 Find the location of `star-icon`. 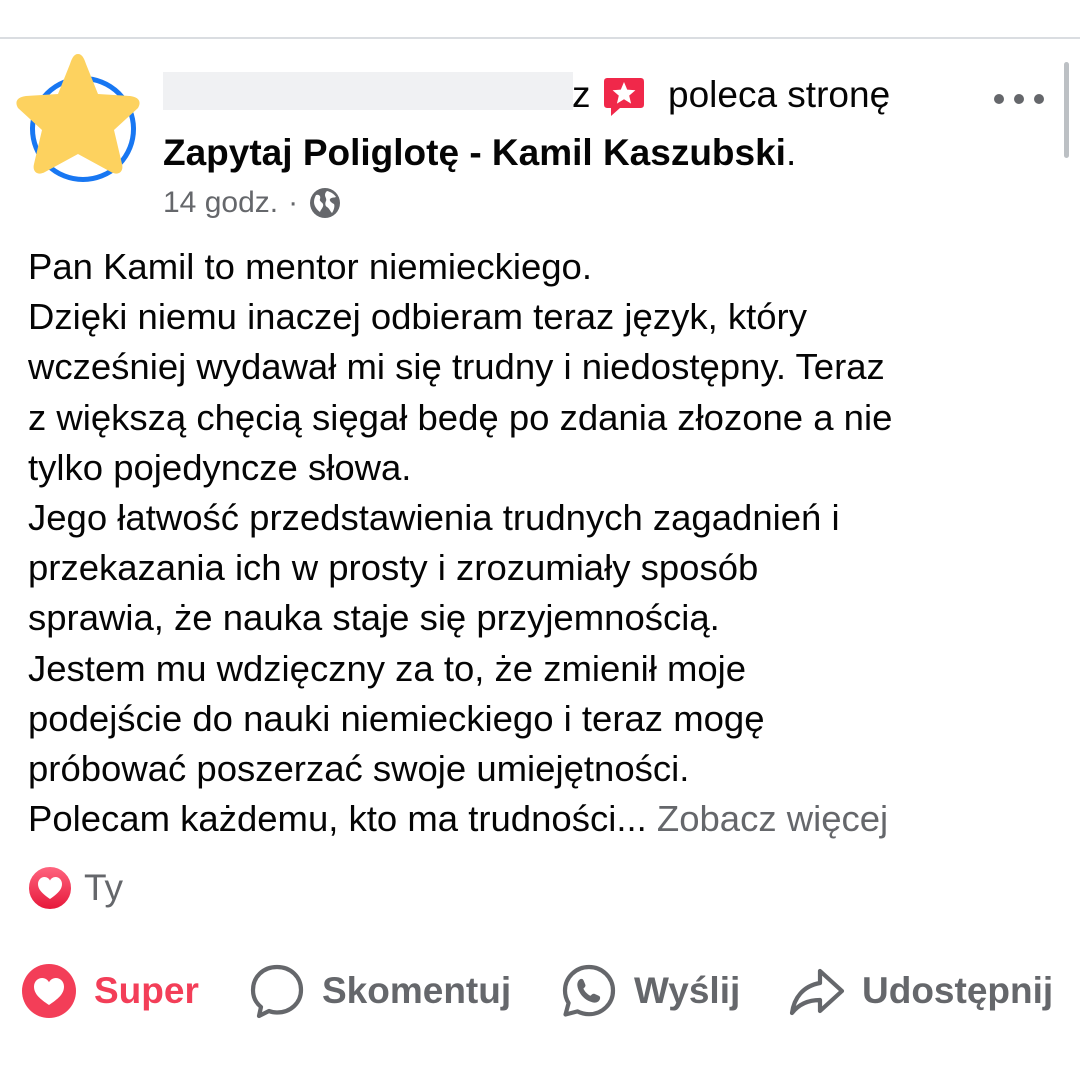

star-icon is located at coordinates (78, 114).